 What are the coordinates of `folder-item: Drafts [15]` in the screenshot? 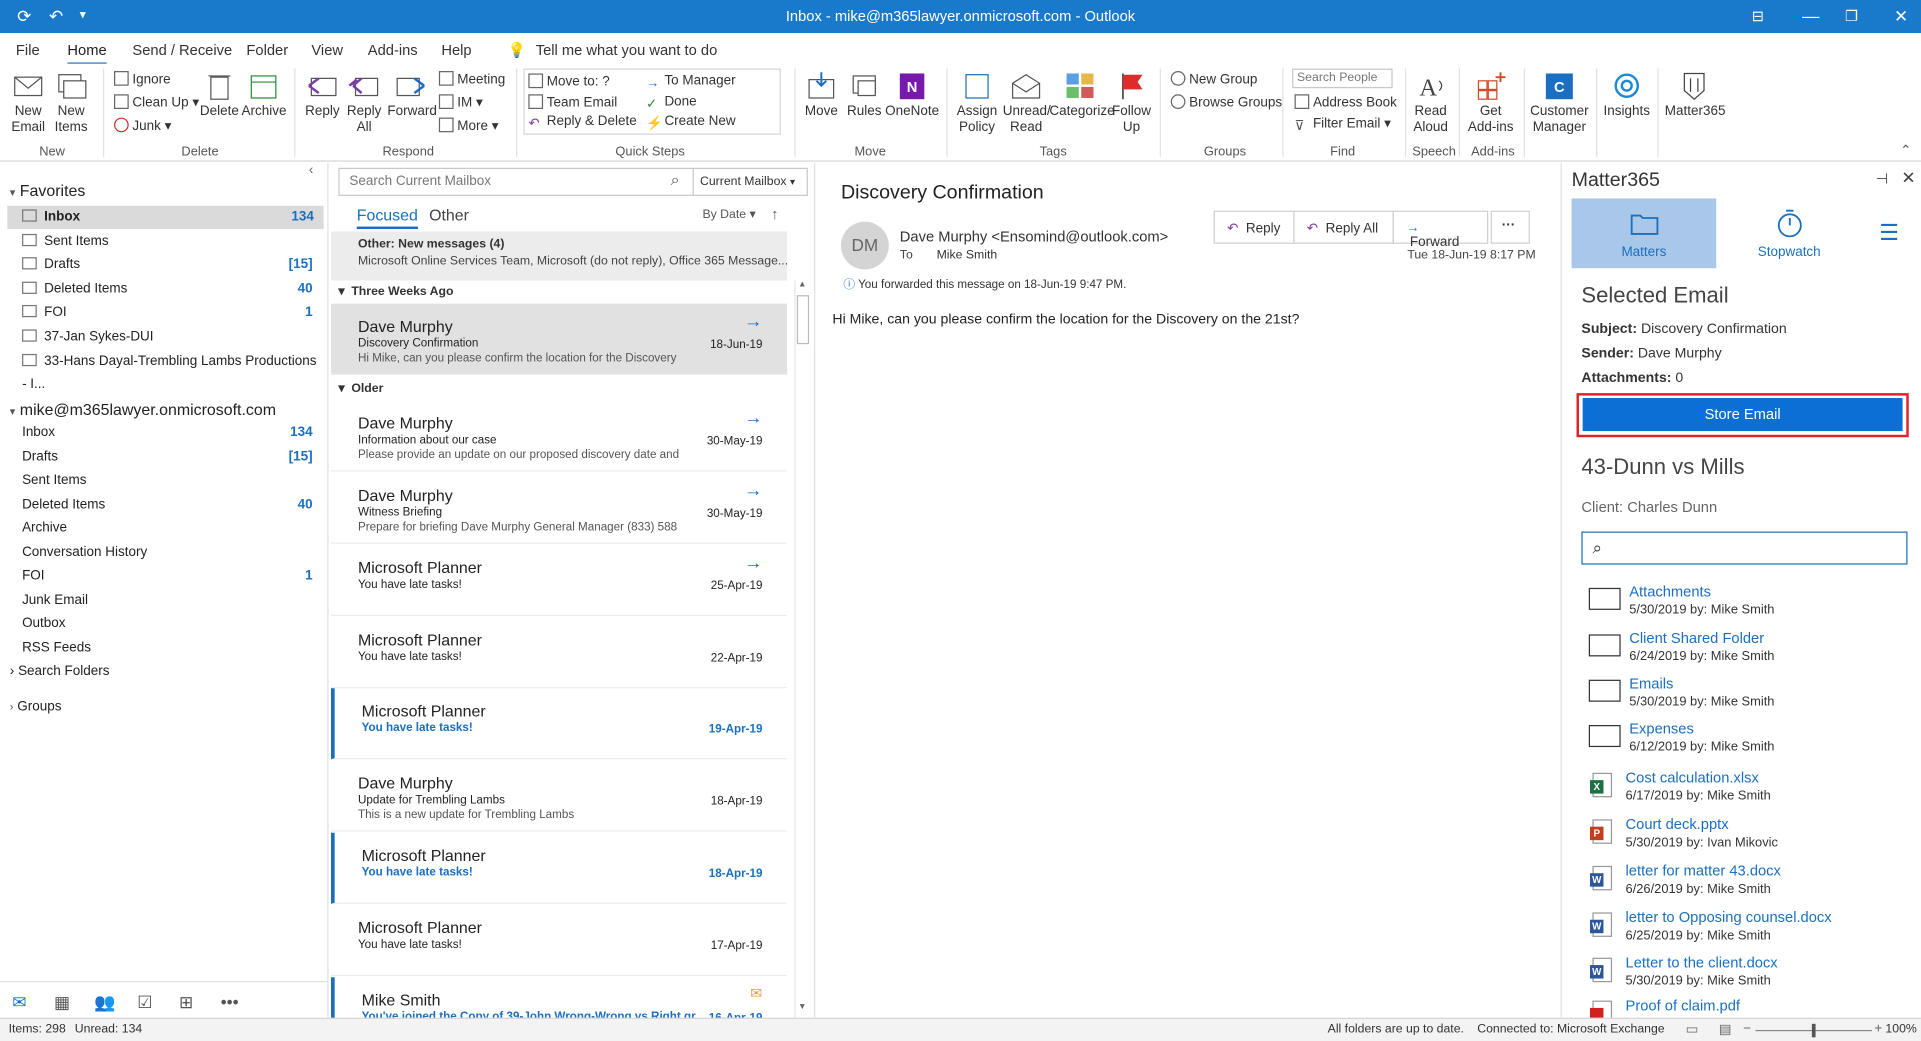 It's located at (172, 456).